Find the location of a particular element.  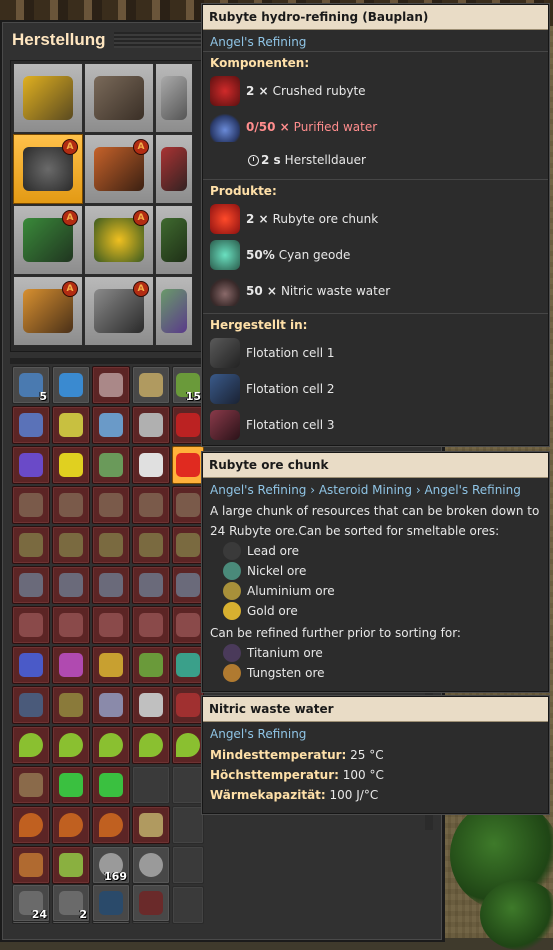

rubyte-hydro-refining-icon is located at coordinates (188, 465).